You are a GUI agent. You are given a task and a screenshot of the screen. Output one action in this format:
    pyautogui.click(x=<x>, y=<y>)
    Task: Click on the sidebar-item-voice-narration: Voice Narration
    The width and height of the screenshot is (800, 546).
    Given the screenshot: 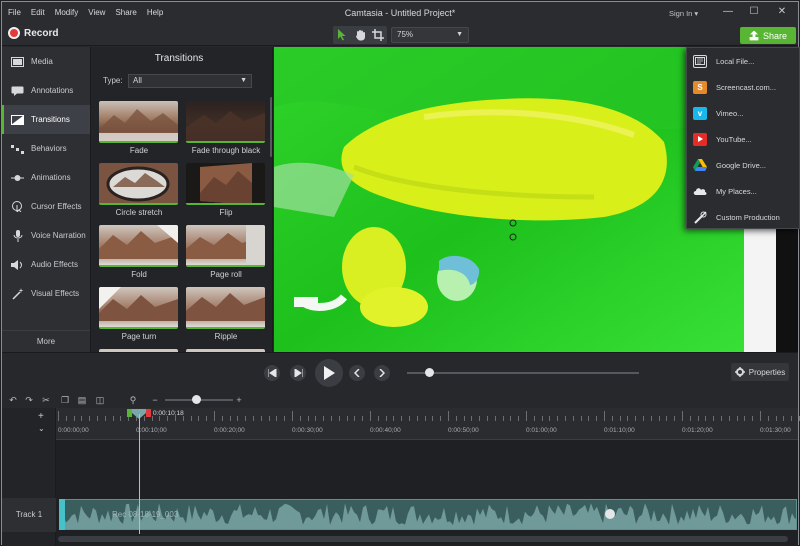 What is the action you would take?
    pyautogui.click(x=46, y=235)
    